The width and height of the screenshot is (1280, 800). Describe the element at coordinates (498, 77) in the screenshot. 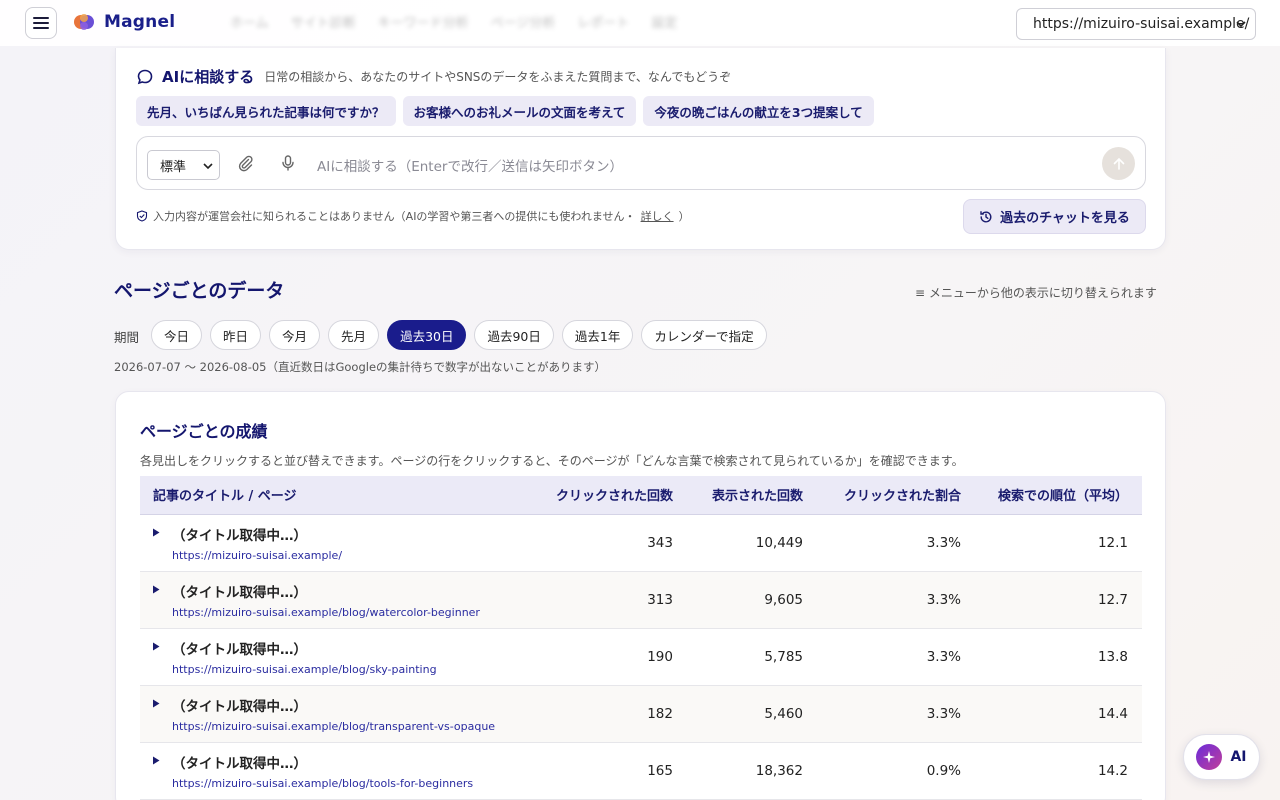

I see `ai-panel-description: 日常の相談から、あなたのサイトやSNSのデータをふまえた質問まで、なんでもどうぞ` at that location.